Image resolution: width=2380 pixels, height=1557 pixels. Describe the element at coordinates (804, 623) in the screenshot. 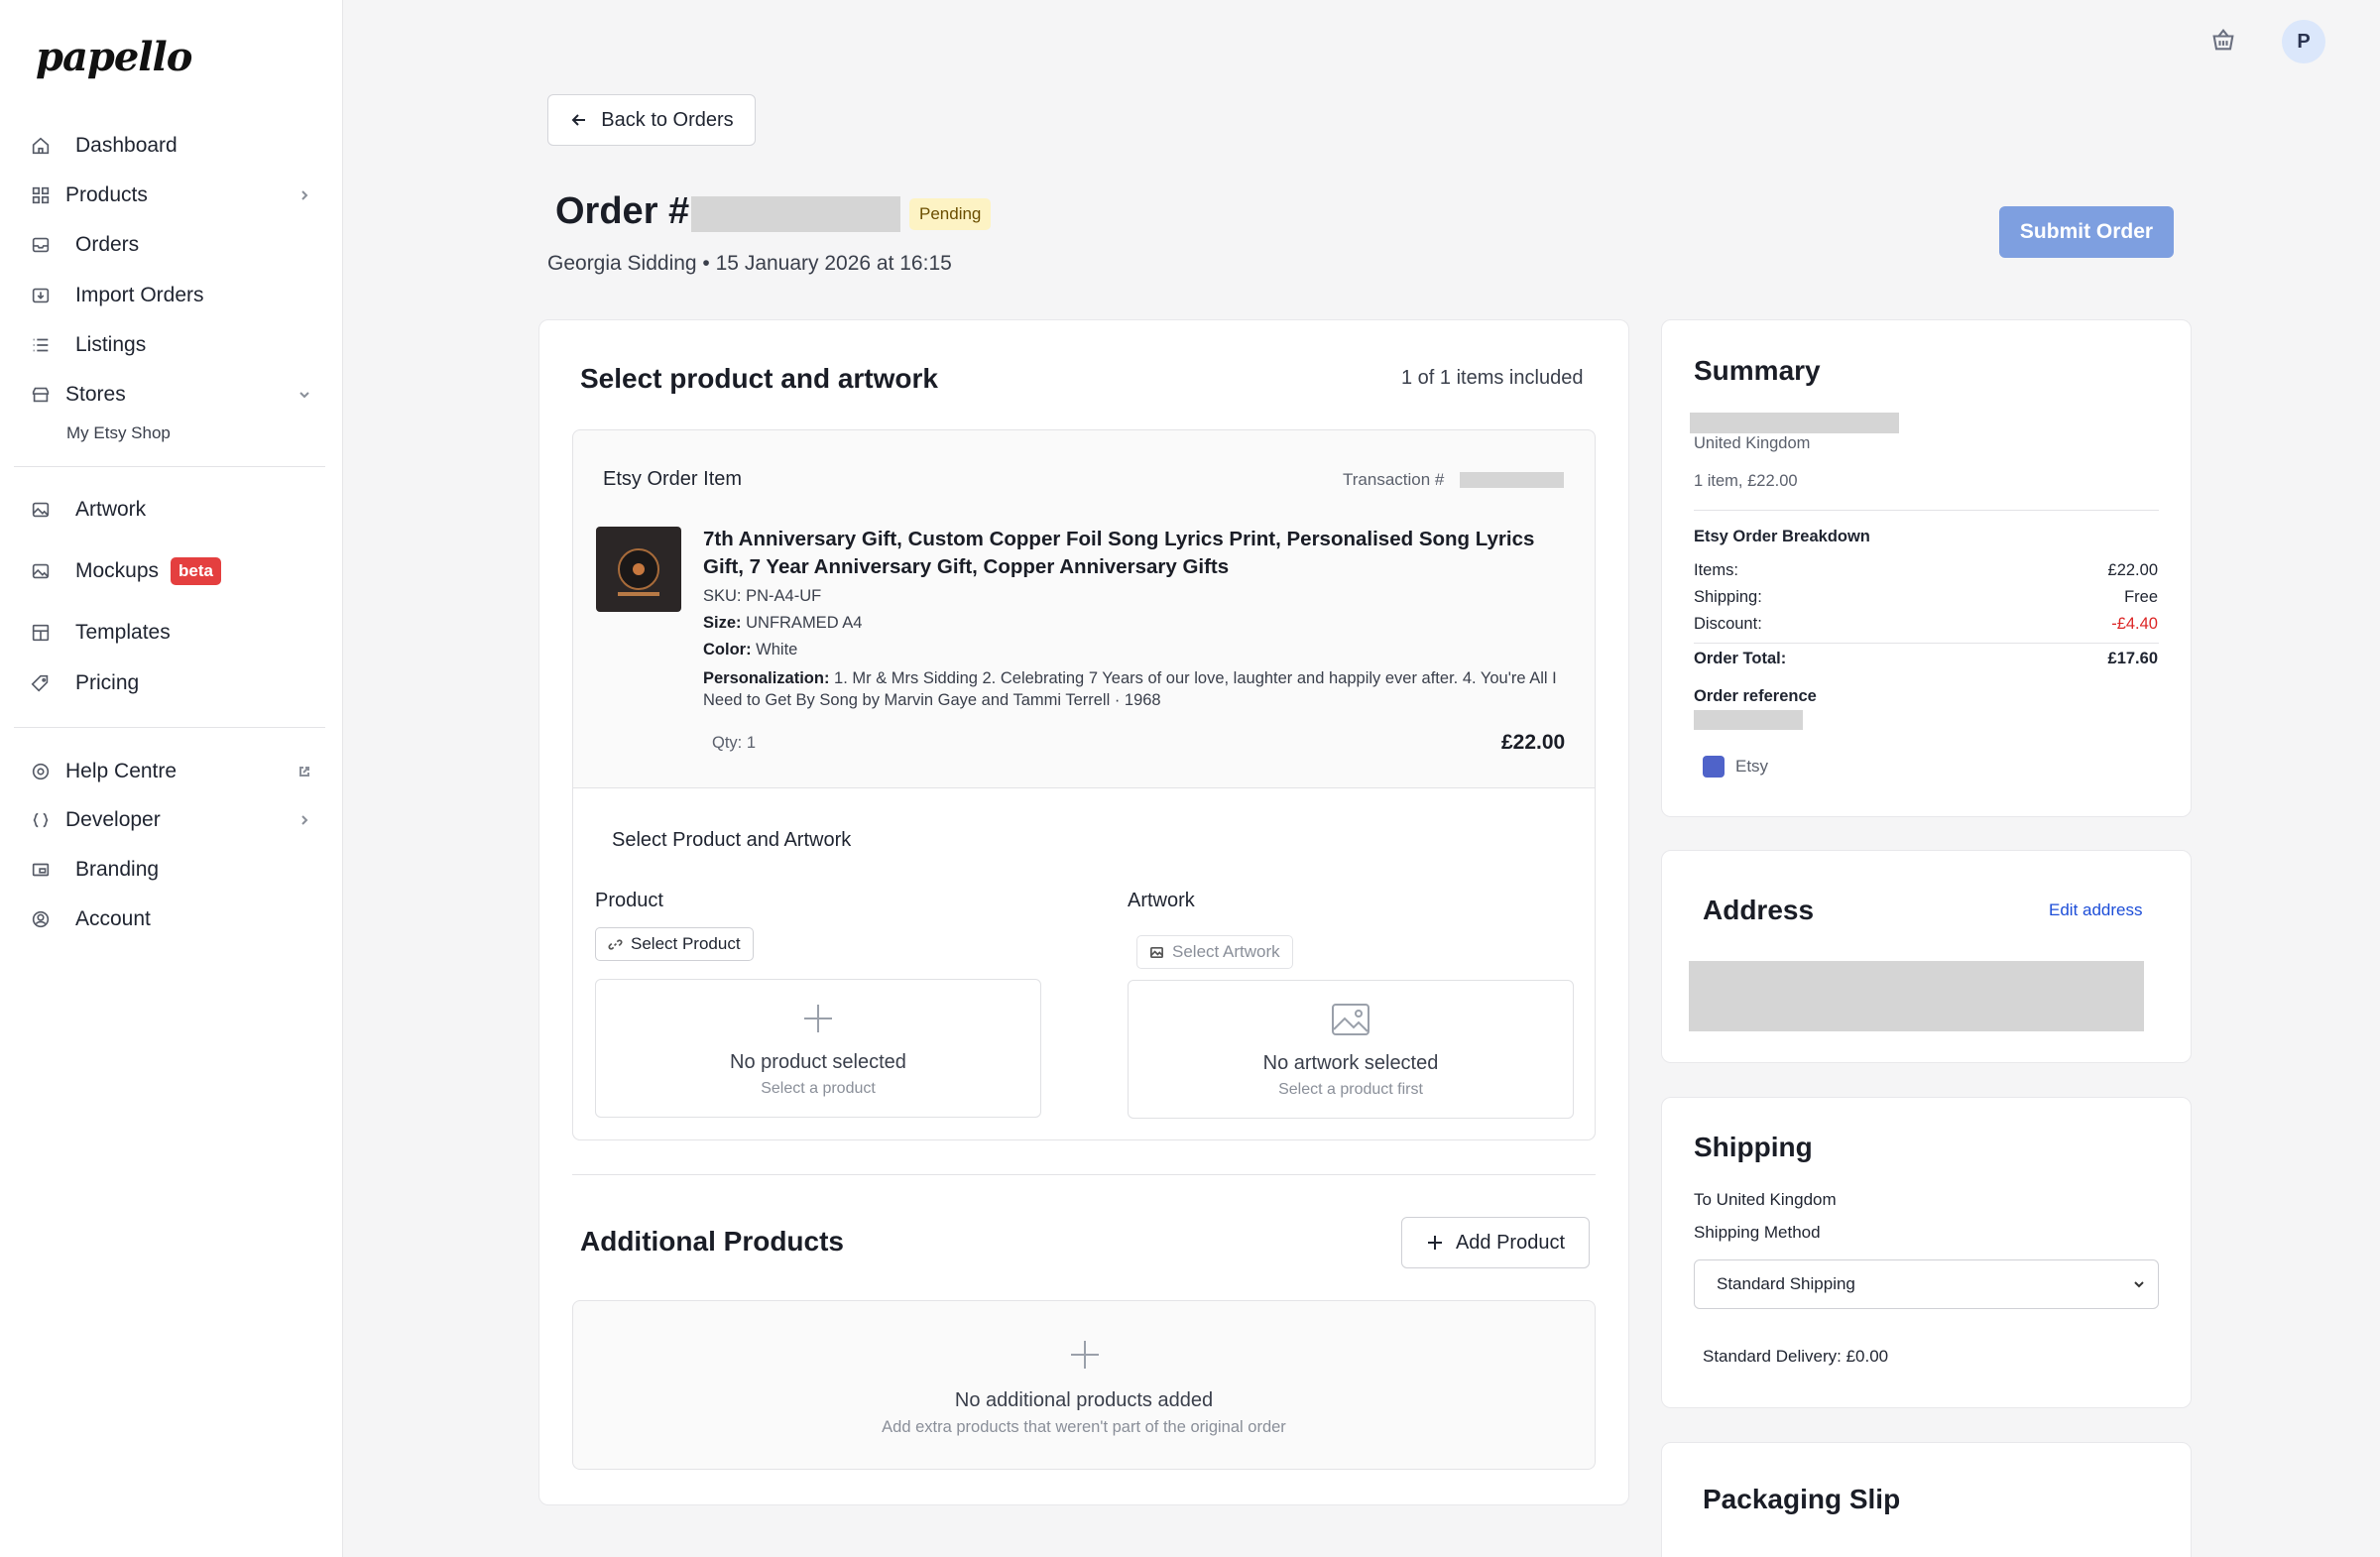

I see `size-value: UNFRAMED A4` at that location.